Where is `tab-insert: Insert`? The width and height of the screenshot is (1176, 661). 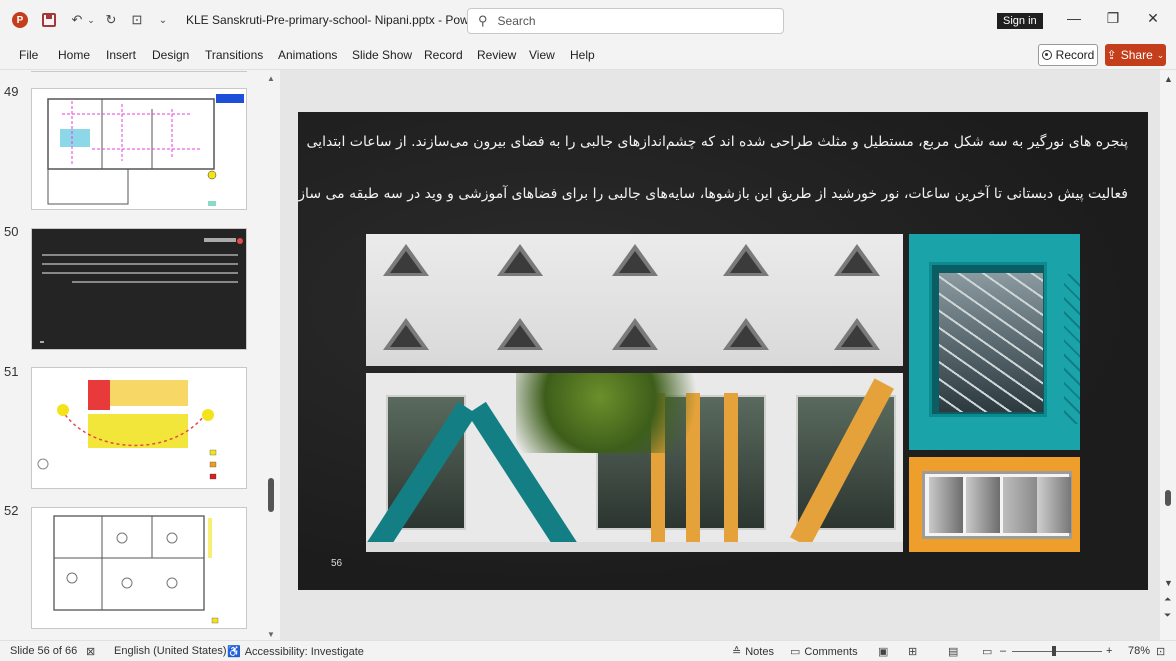 tab-insert: Insert is located at coordinates (121, 55).